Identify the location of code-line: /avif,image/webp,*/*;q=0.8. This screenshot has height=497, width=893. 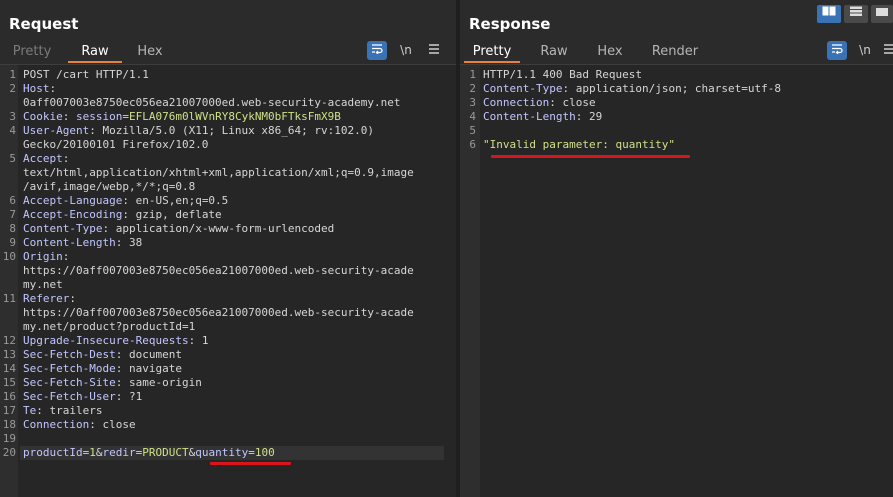
(109, 187).